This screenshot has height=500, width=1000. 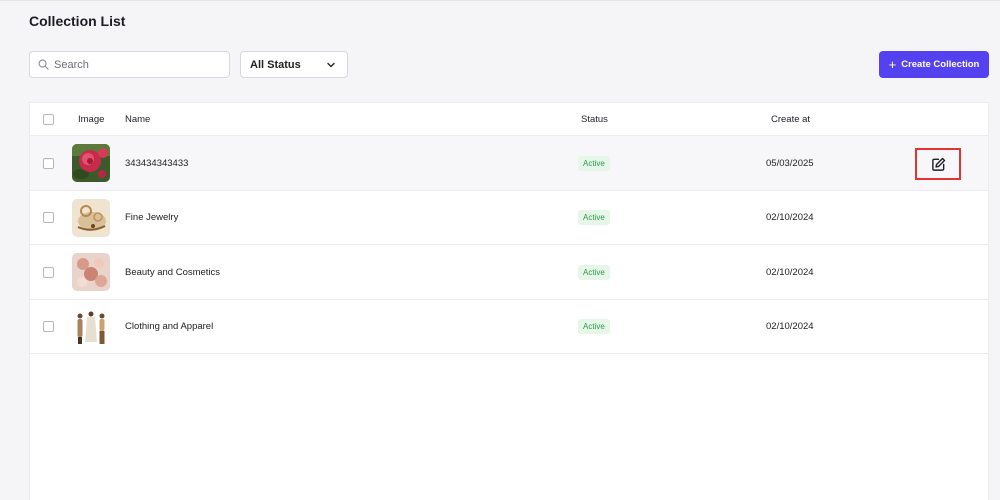 What do you see at coordinates (91, 163) in the screenshot?
I see `rose-photo-thumbnail` at bounding box center [91, 163].